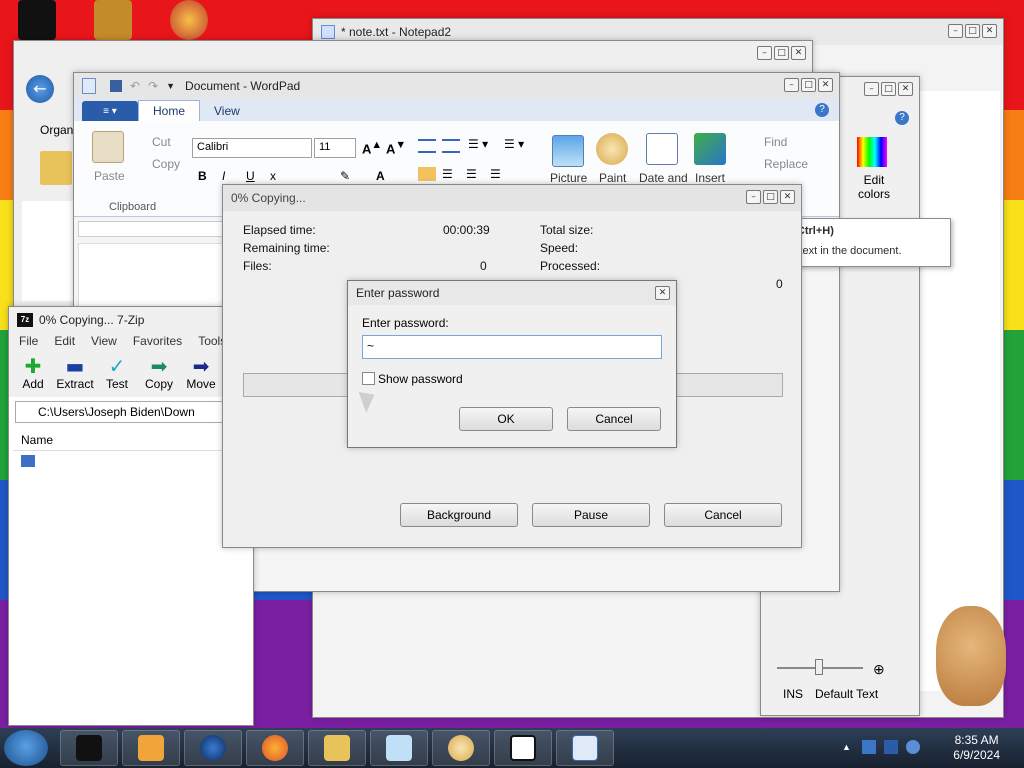 This screenshot has height=768, width=1024. What do you see at coordinates (161, 142) in the screenshot?
I see `cut-label: Cut` at bounding box center [161, 142].